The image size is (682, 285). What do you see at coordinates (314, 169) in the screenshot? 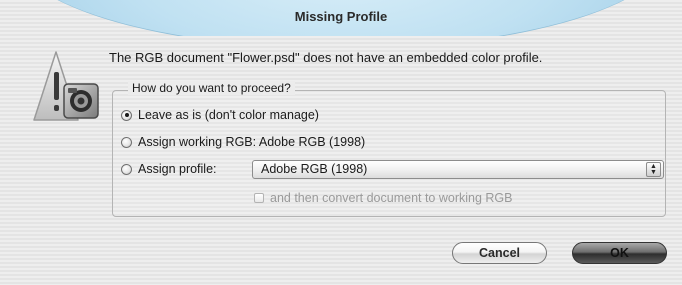
I see `profile-select-value: Adobe RGB (1998)` at bounding box center [314, 169].